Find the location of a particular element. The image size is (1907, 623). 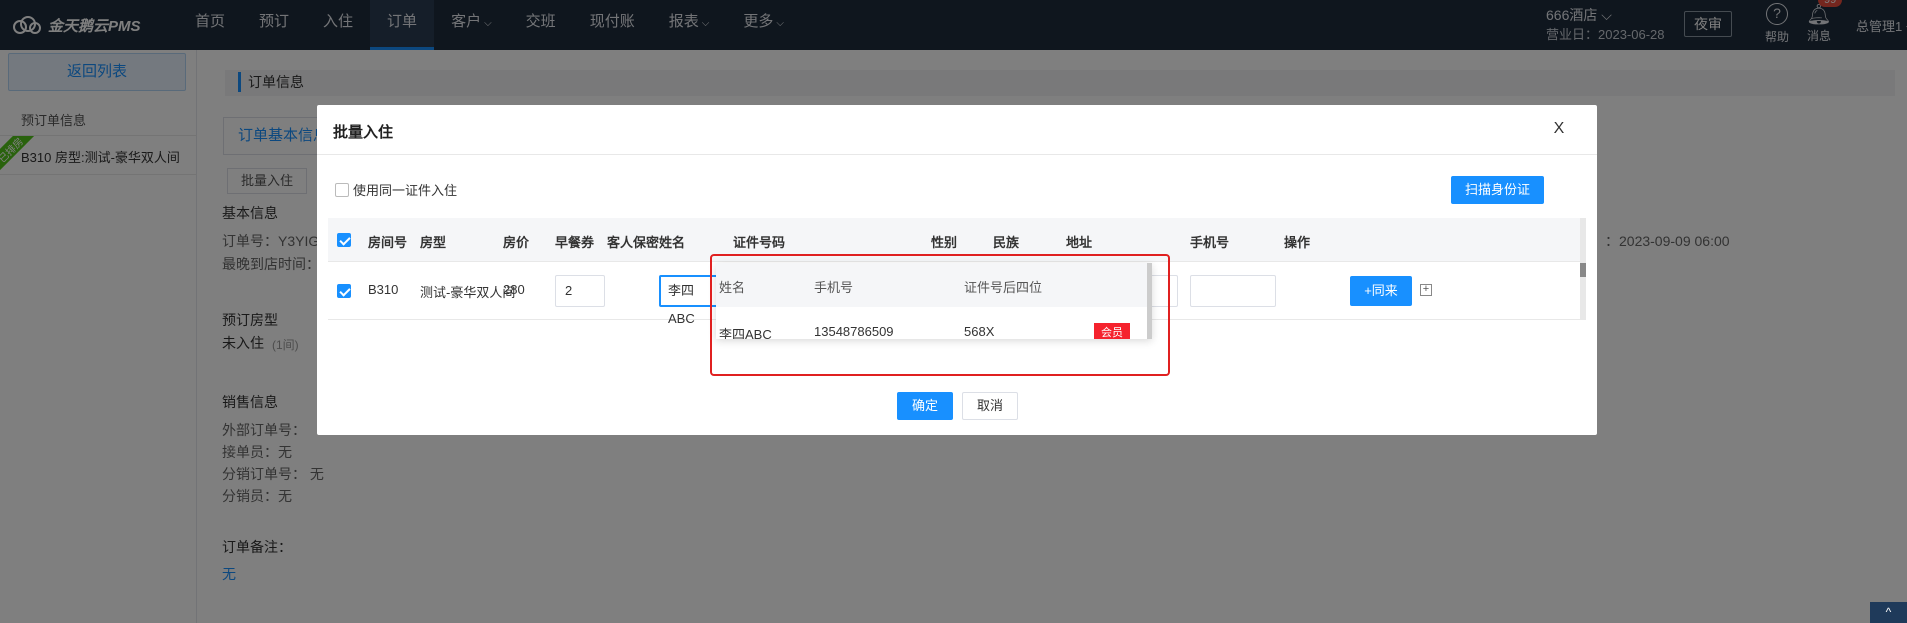

col-confidential: 客人保密 is located at coordinates (633, 242).